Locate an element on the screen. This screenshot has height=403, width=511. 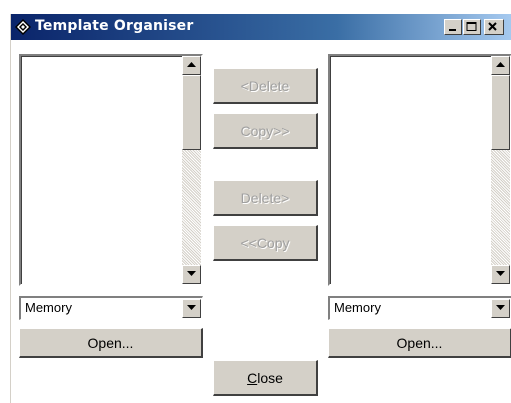
right-list-scrollbar is located at coordinates (500, 170).